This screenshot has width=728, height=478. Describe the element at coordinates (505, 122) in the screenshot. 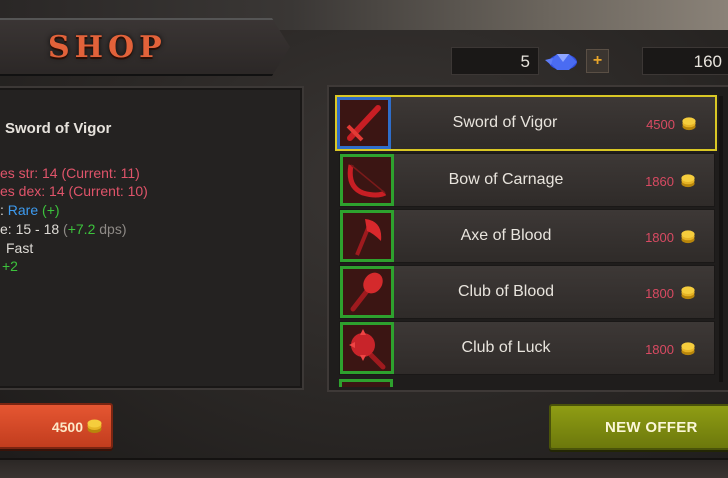

I see `item-name: Sword of Vigor` at that location.